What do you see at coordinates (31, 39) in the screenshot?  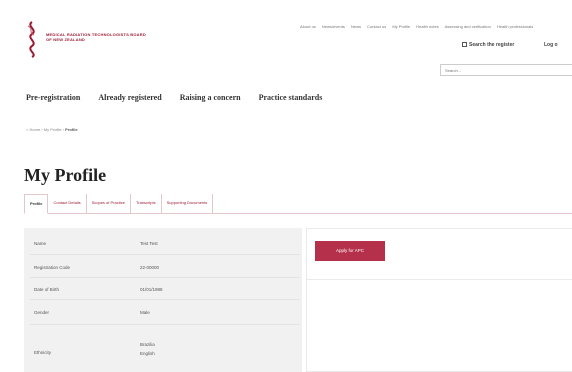 I see `logo-icon` at bounding box center [31, 39].